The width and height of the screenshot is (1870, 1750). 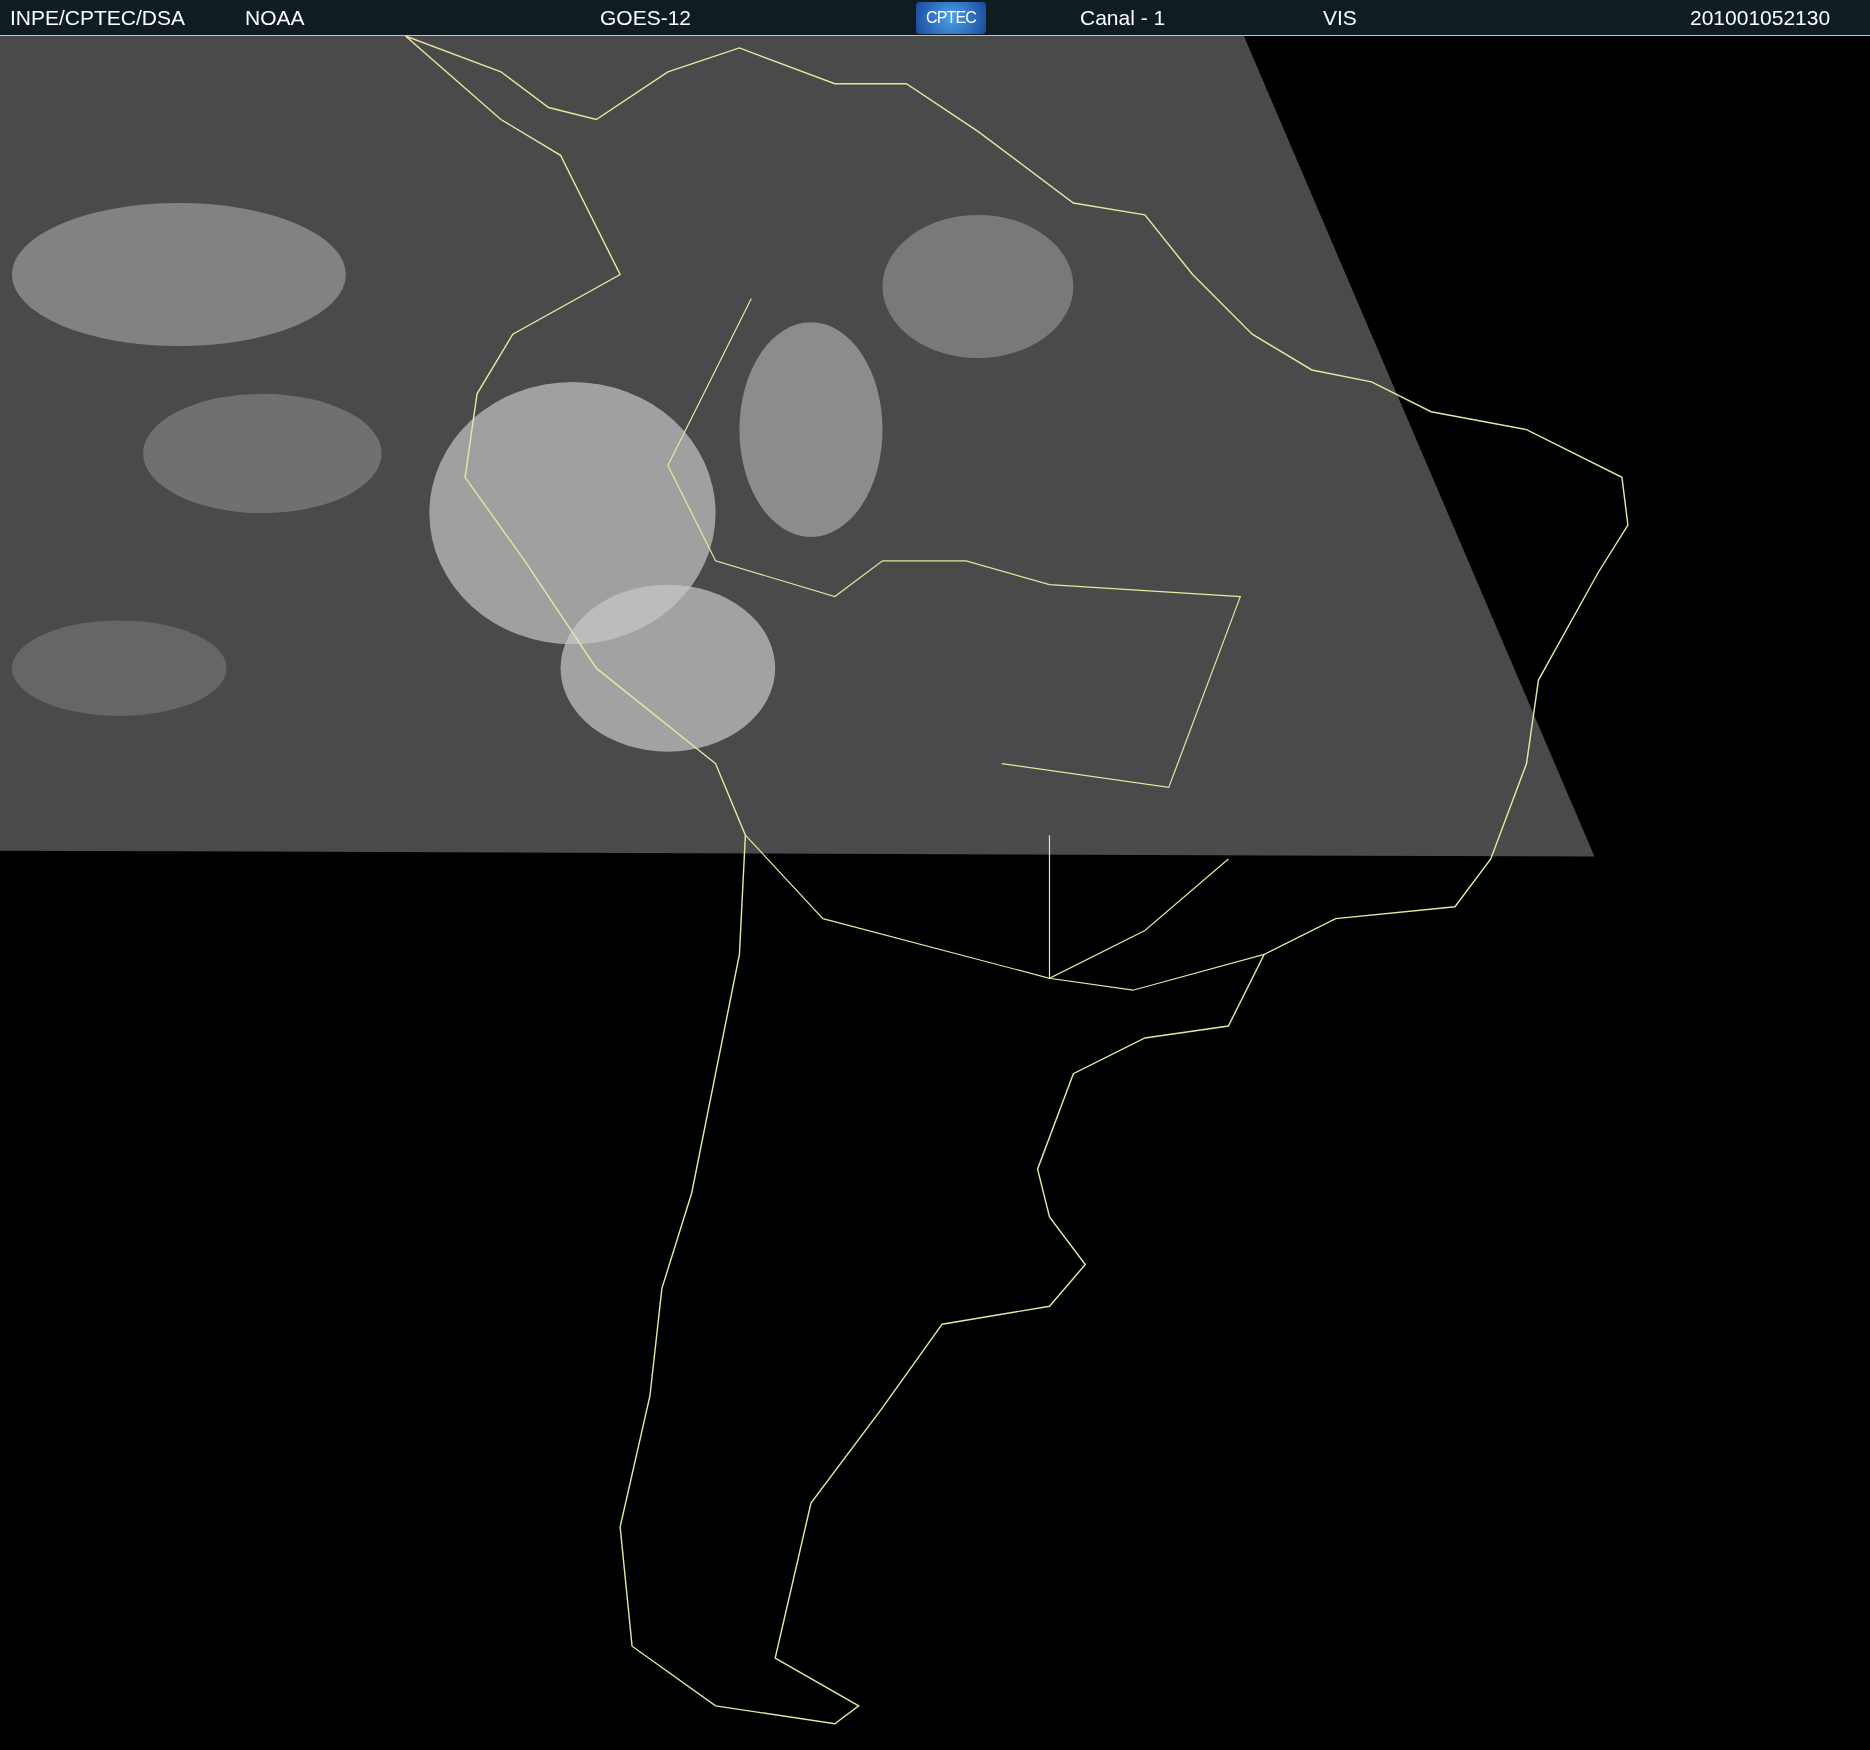 What do you see at coordinates (646, 18) in the screenshot?
I see `header-label: GOES-12` at bounding box center [646, 18].